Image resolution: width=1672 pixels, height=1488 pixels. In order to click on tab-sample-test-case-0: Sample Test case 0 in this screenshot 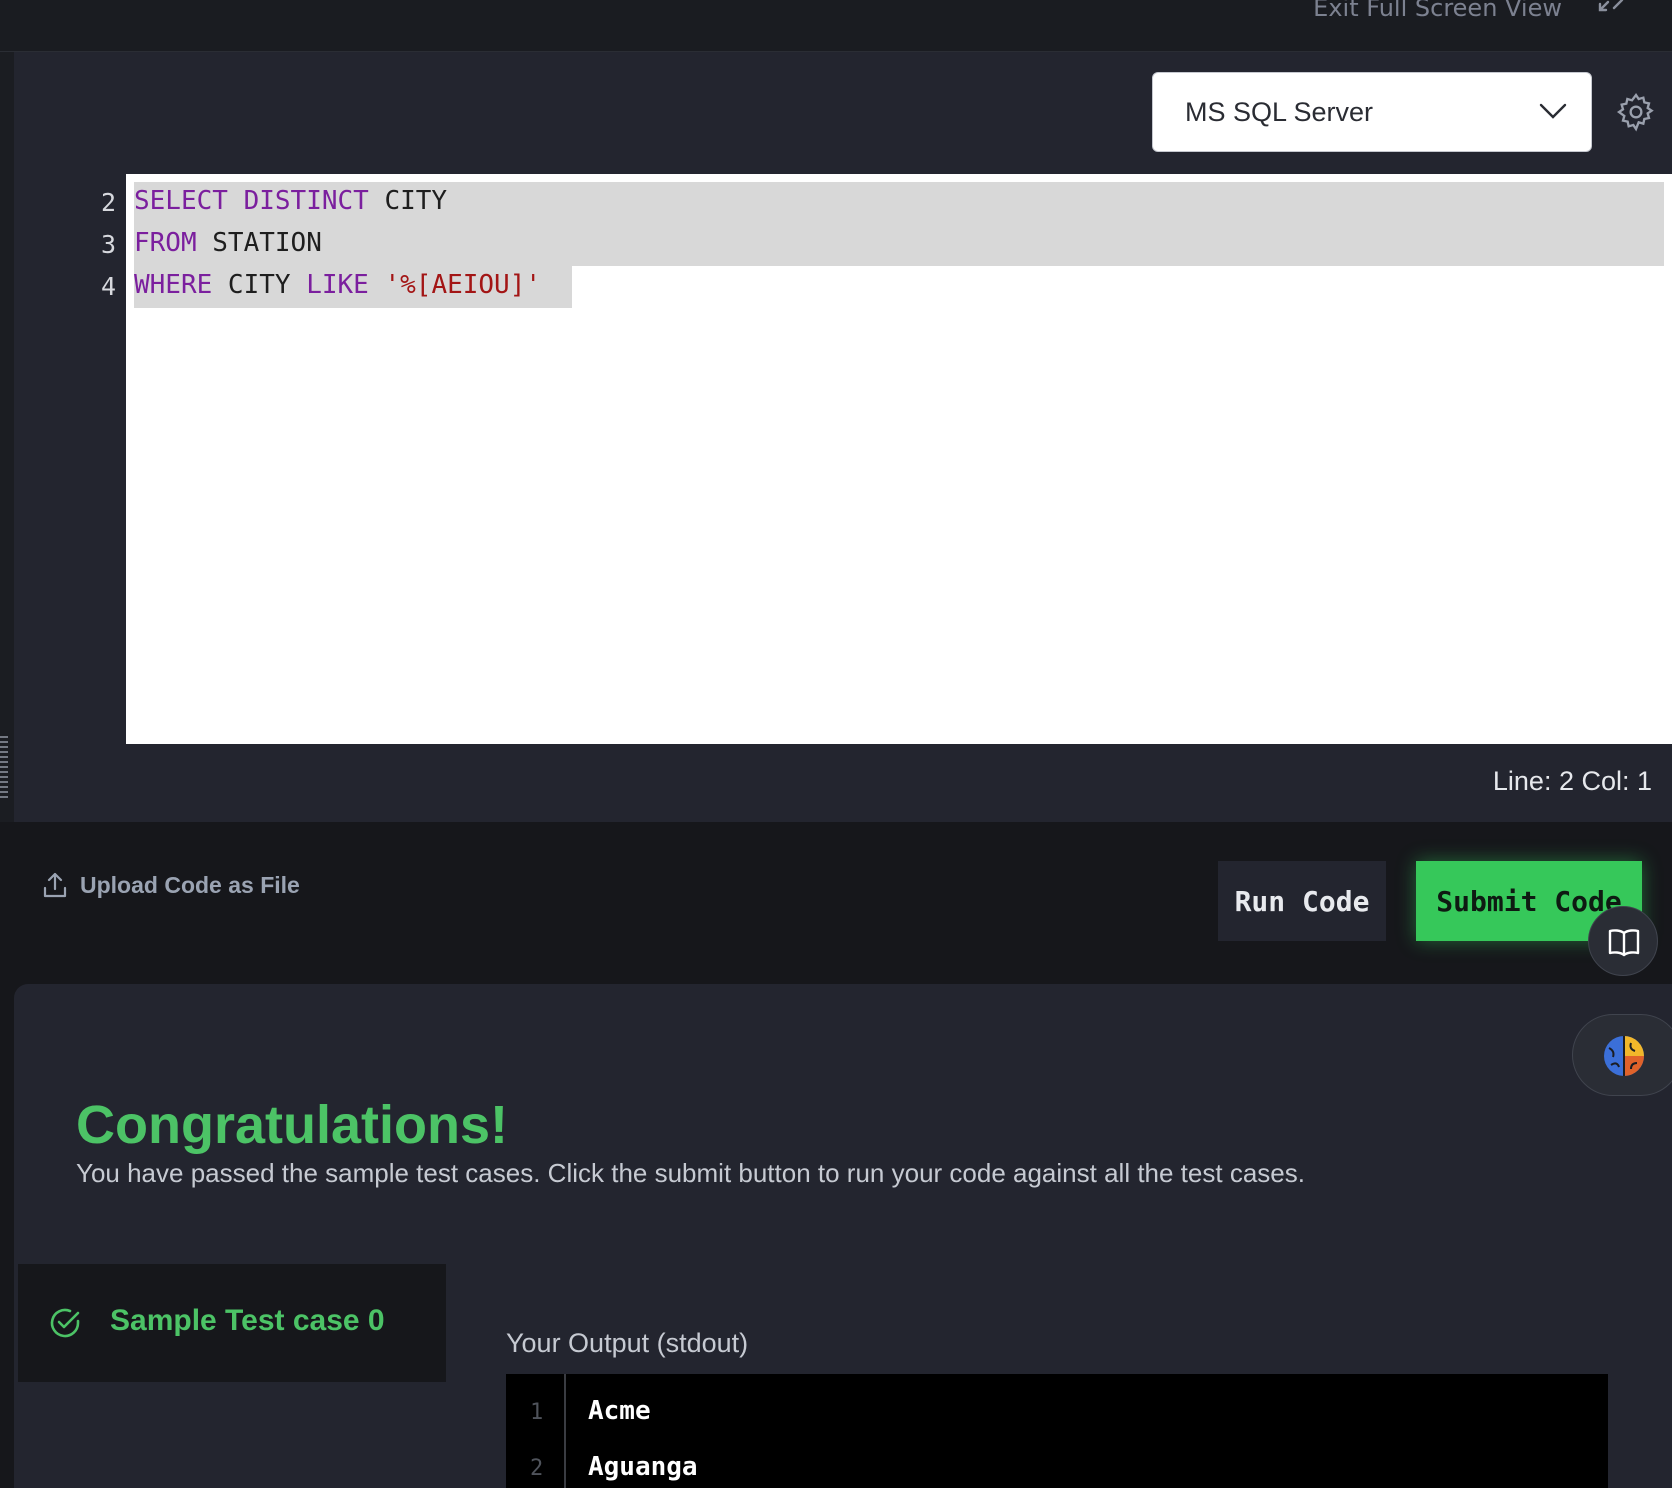, I will do `click(232, 1323)`.